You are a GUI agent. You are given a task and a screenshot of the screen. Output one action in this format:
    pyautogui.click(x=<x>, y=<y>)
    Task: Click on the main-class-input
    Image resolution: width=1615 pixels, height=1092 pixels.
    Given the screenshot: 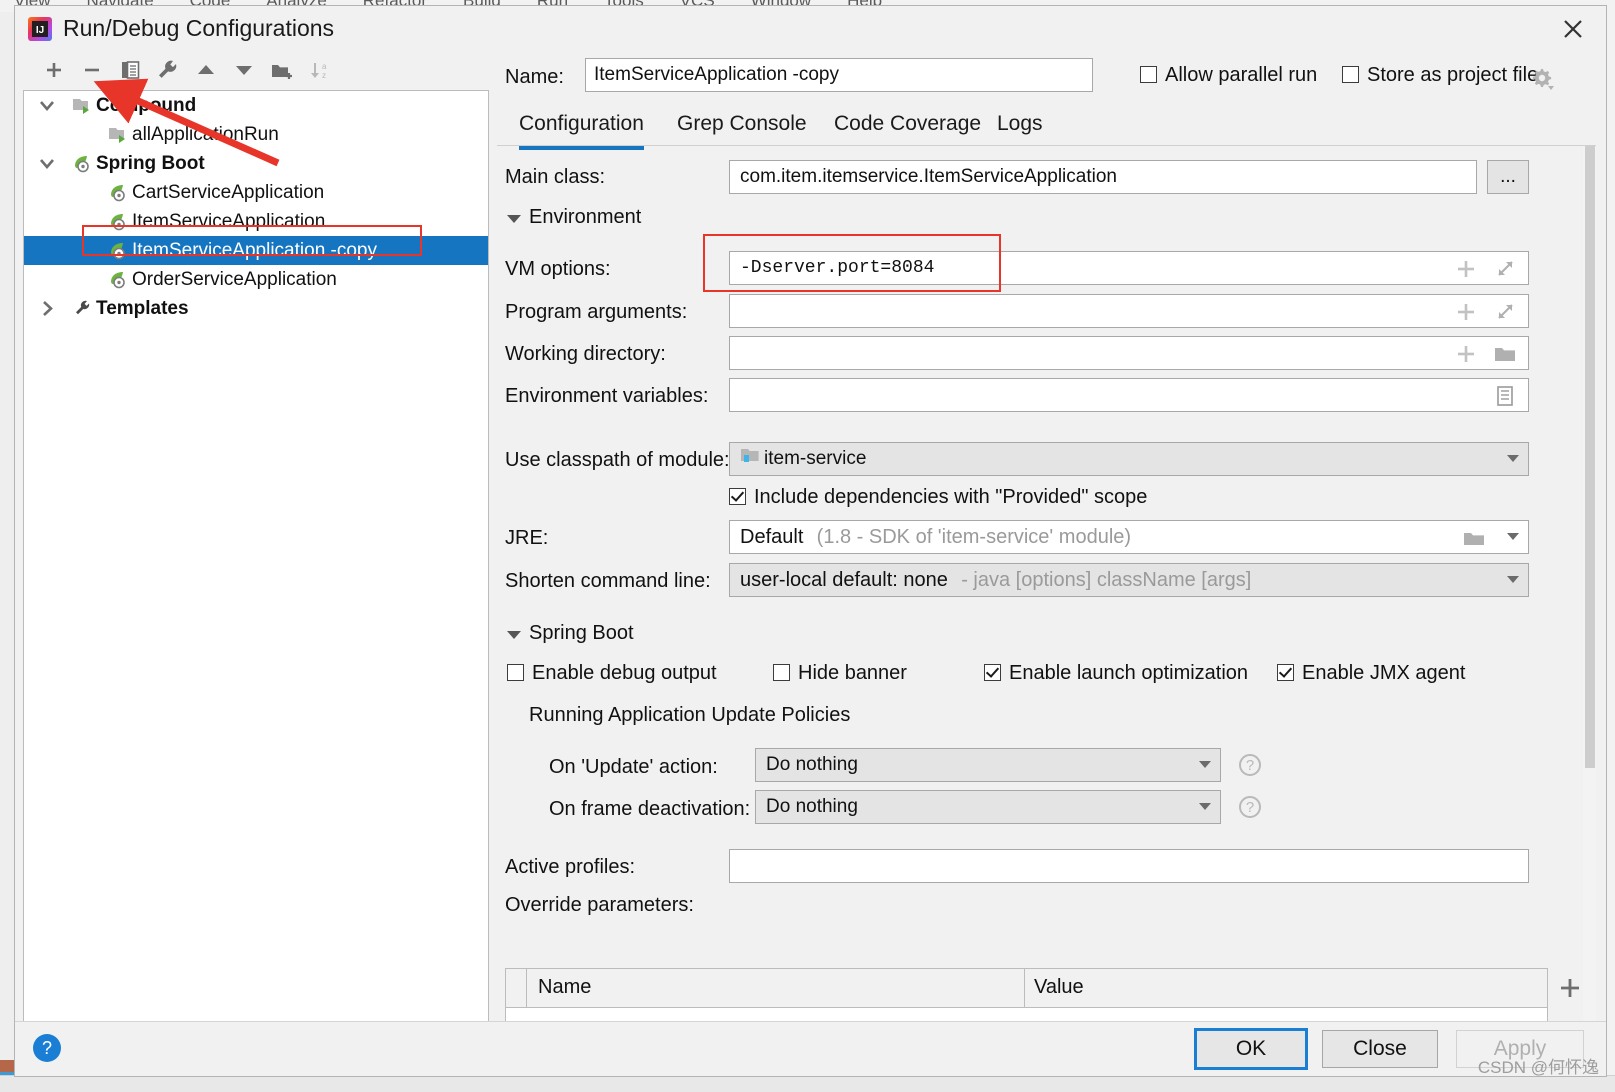 What is the action you would take?
    pyautogui.click(x=1103, y=177)
    